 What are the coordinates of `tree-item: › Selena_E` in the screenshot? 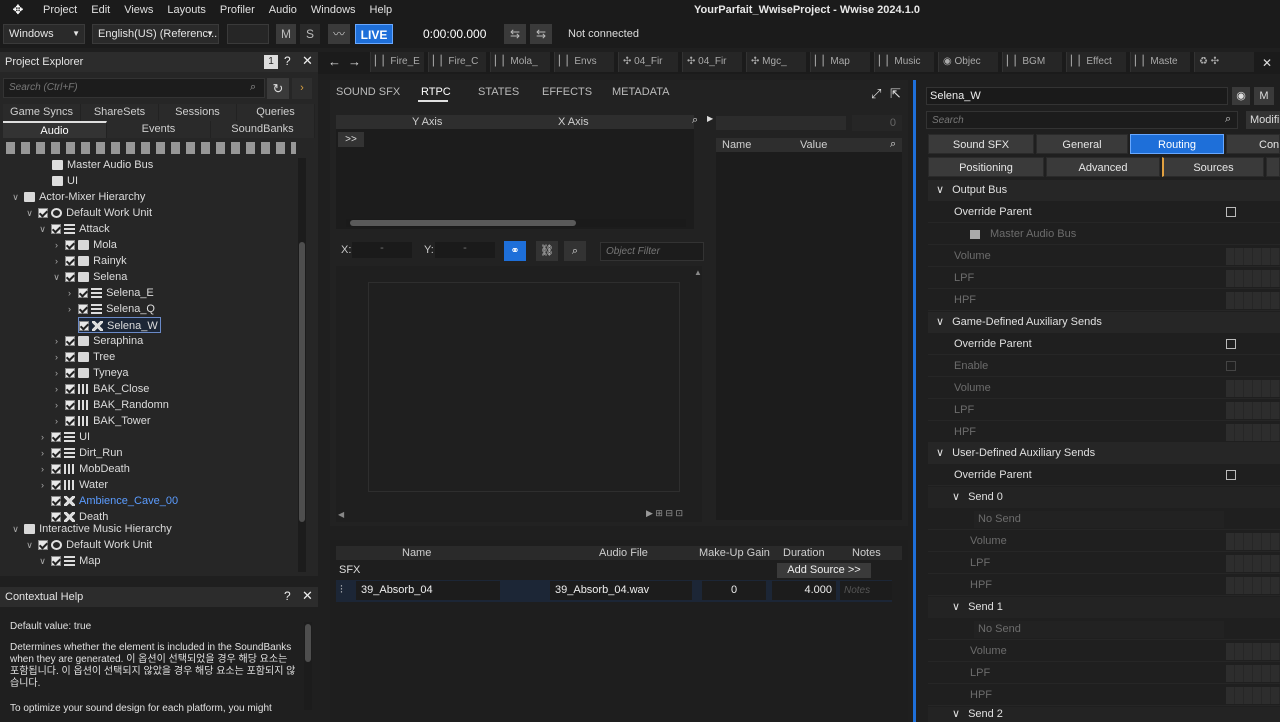 It's located at (109, 293).